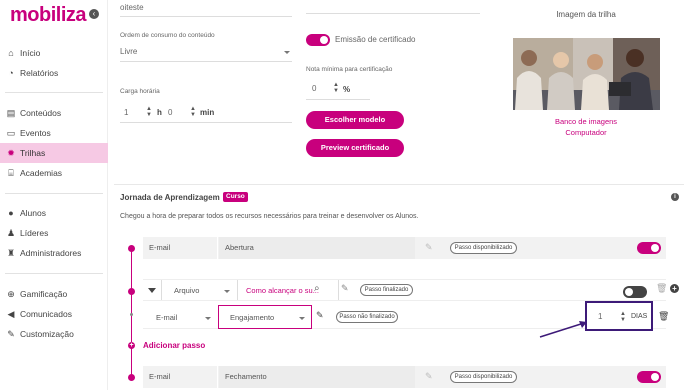  Describe the element at coordinates (623, 317) in the screenshot. I see `delay-stepper-icon: ▲ ▼` at that location.